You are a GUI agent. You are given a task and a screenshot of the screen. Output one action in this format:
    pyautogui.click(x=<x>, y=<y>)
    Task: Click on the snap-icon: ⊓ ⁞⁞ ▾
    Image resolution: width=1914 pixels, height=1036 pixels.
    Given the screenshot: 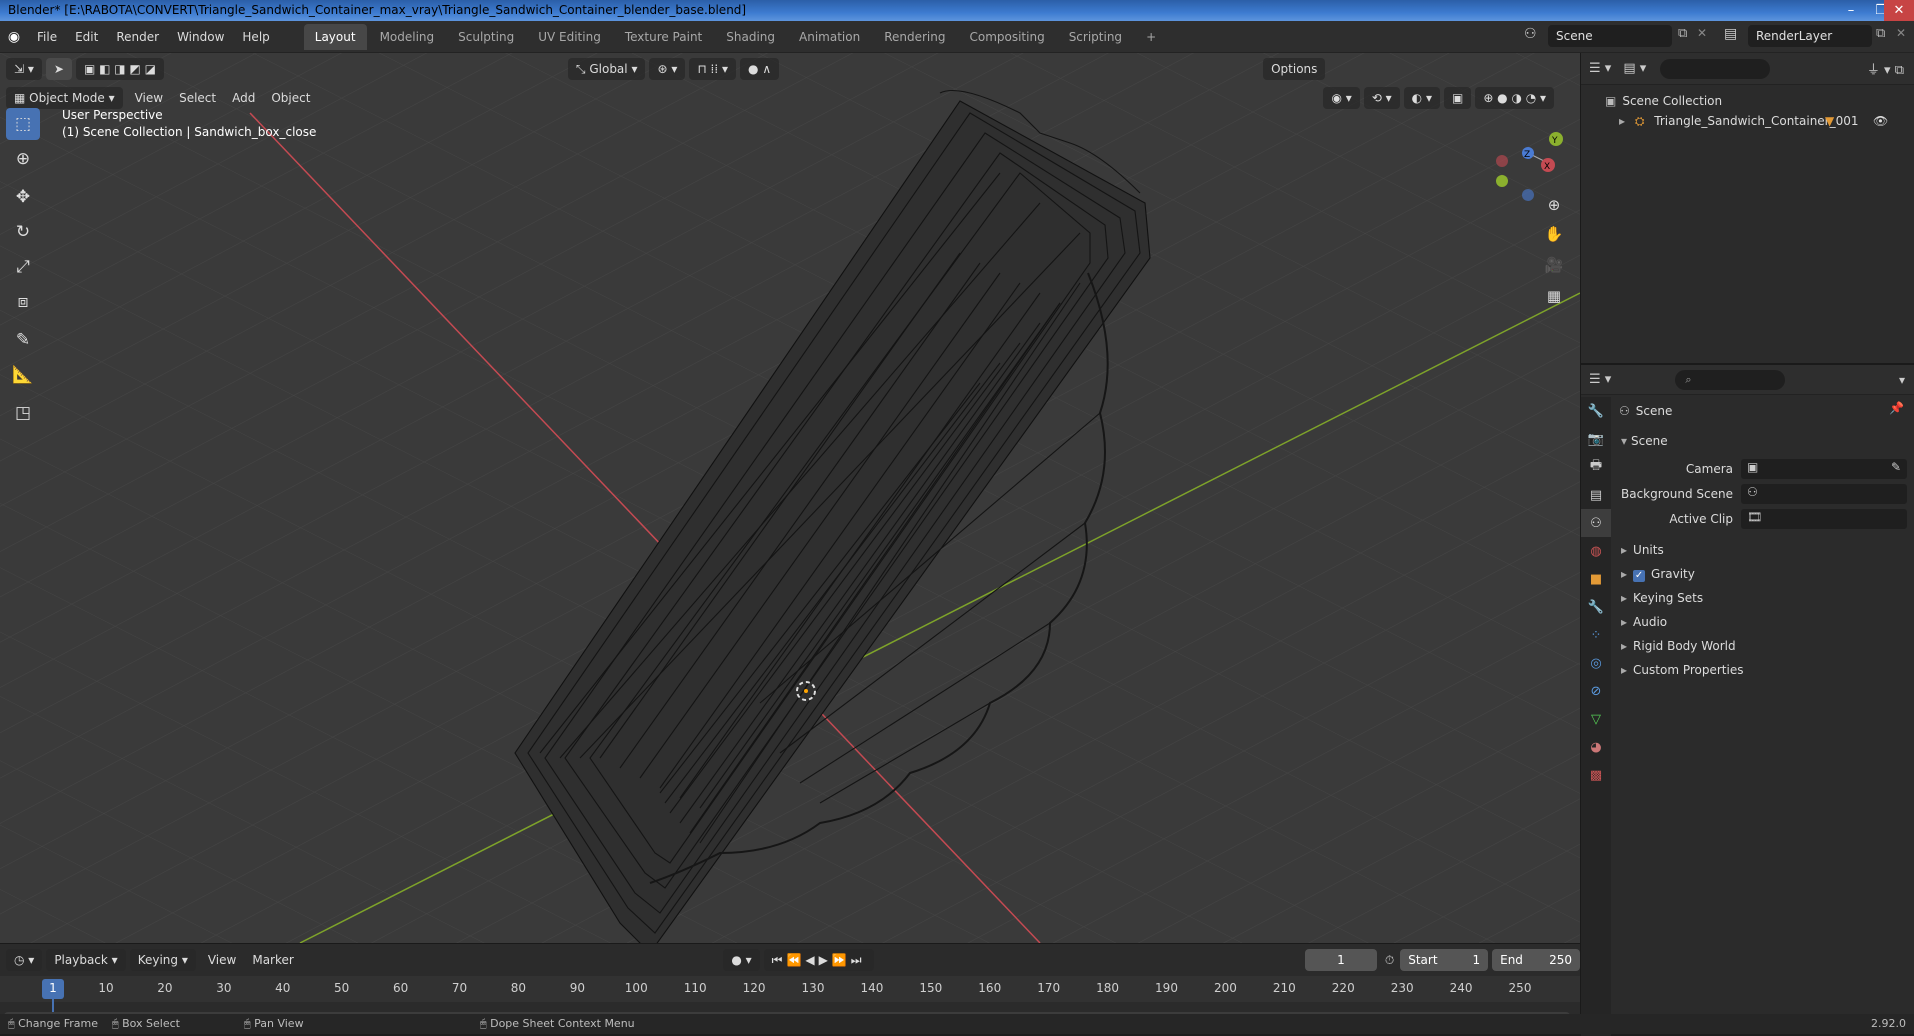 What is the action you would take?
    pyautogui.click(x=713, y=69)
    